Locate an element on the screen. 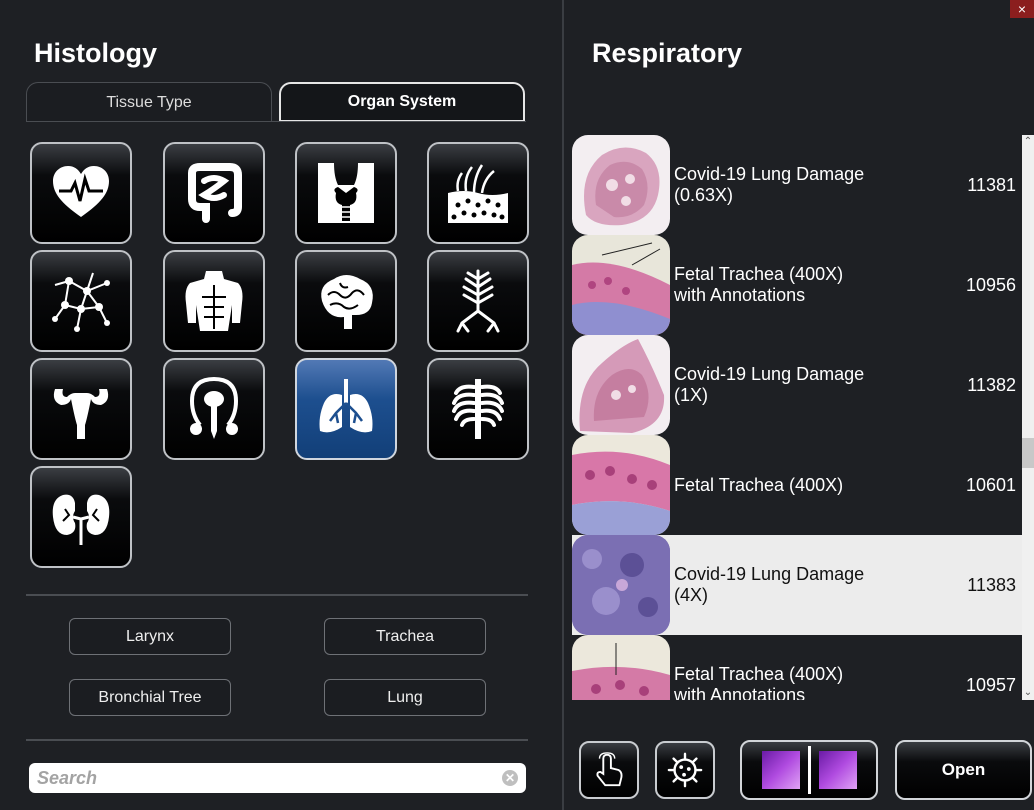  organ-endocrine-button is located at coordinates (346, 193).